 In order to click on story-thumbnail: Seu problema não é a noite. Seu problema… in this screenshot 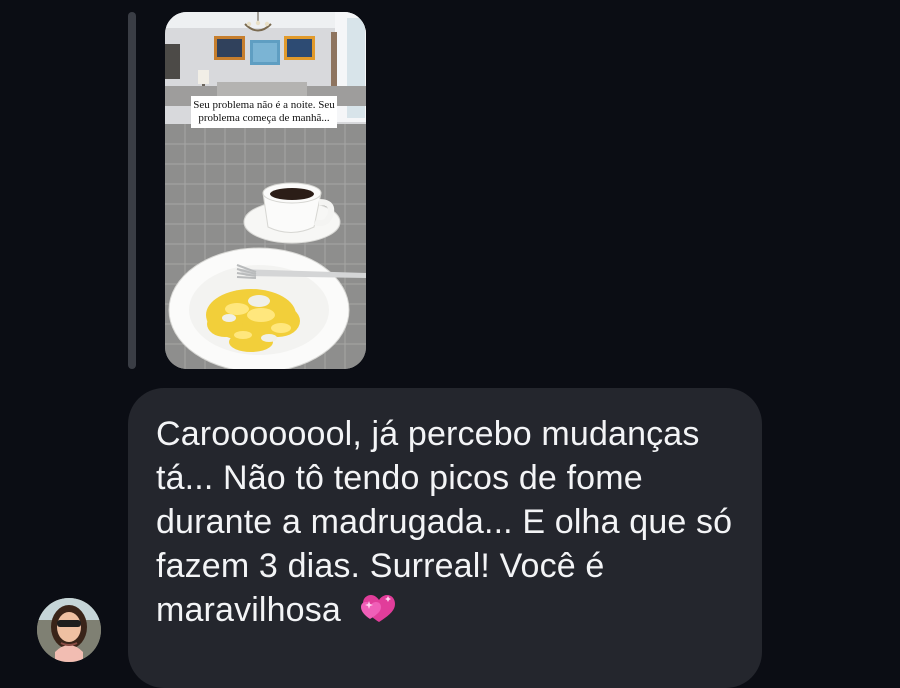, I will do `click(265, 190)`.